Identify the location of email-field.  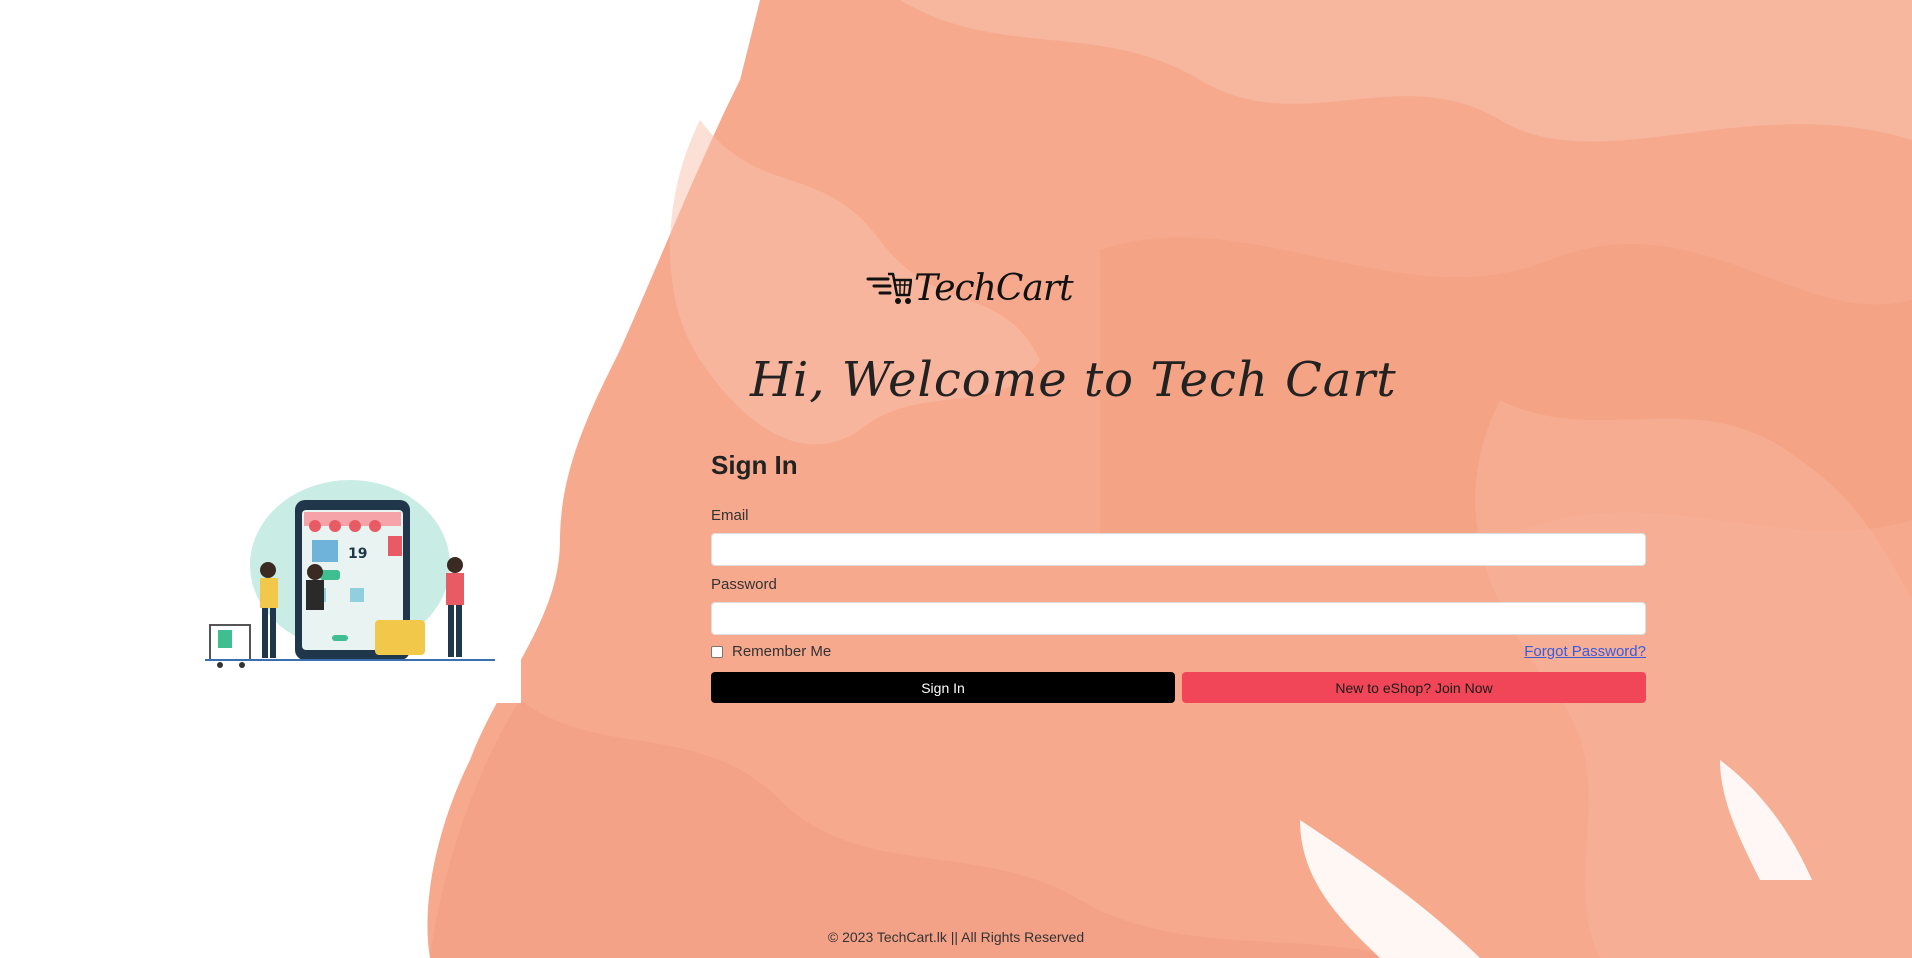
(1178, 549).